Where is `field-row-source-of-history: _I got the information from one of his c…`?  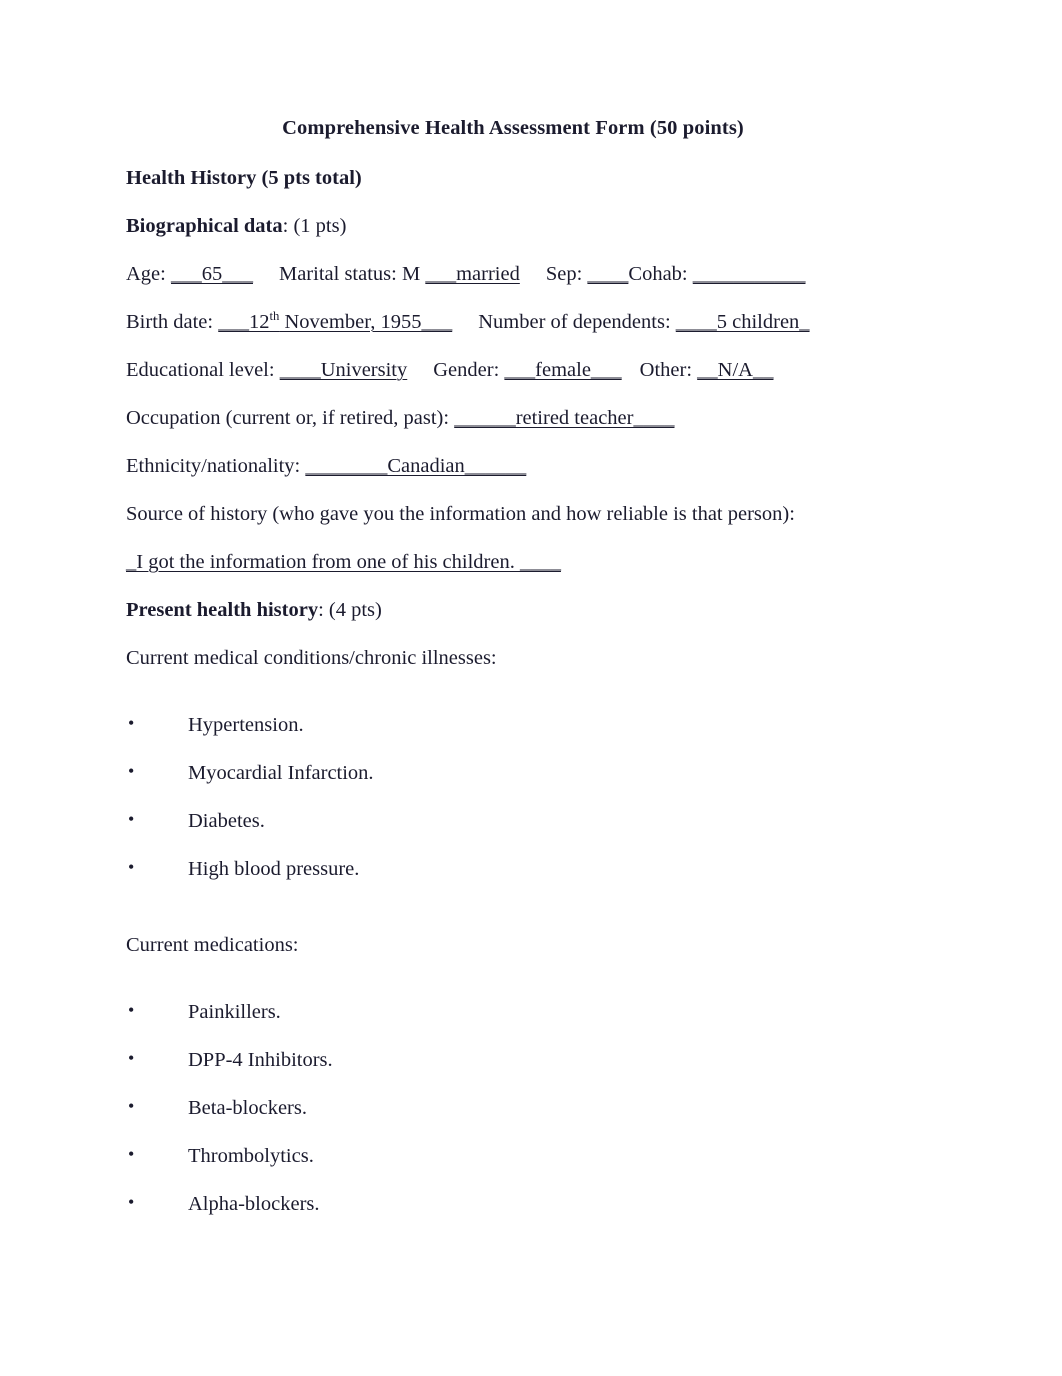
field-row-source-of-history: _I got the information from one of his c… is located at coordinates (531, 562).